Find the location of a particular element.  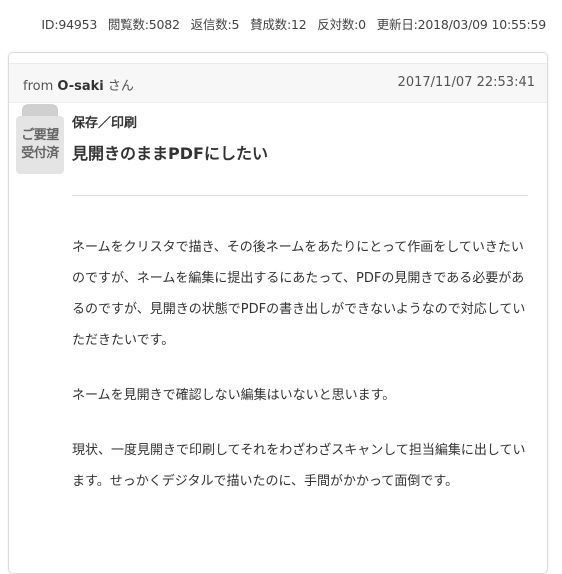

post-date: 2017/11/07 22:53:41 is located at coordinates (466, 82).